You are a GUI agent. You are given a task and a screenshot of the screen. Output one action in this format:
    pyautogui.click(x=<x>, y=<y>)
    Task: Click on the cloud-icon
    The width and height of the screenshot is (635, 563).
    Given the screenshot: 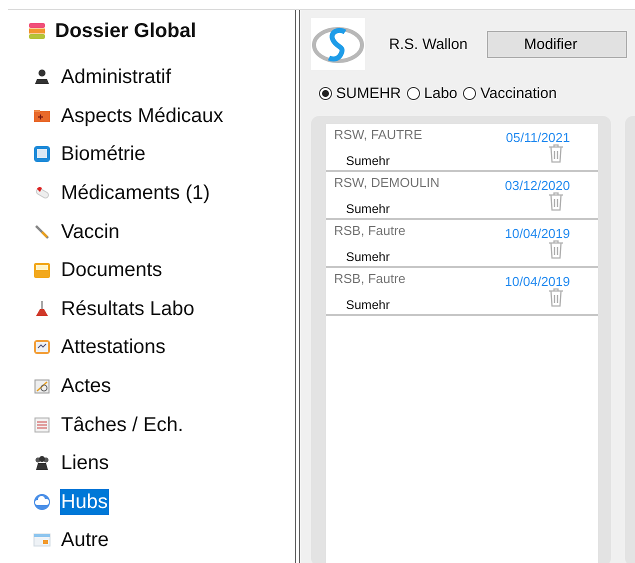 What is the action you would take?
    pyautogui.click(x=42, y=501)
    